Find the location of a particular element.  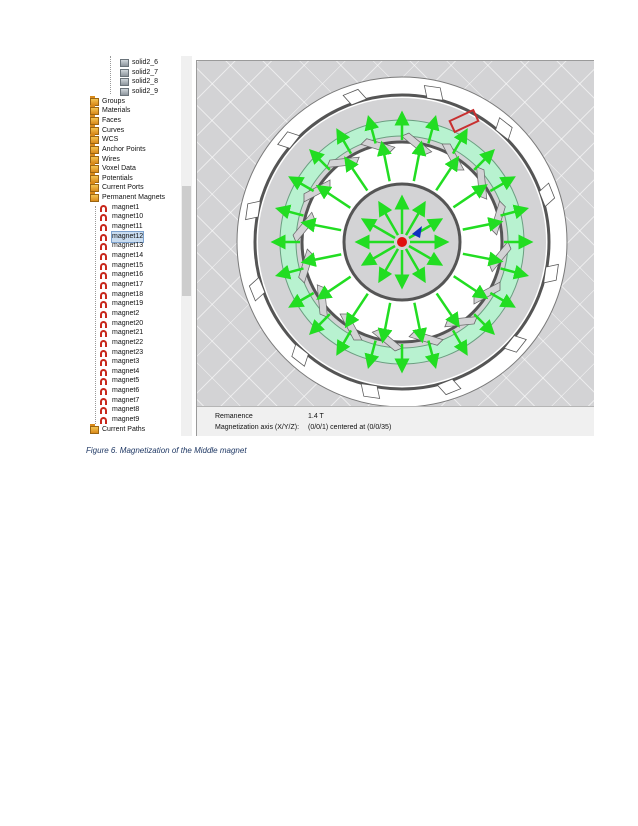

tree-item-label: magnet18 is located at coordinates (128, 294).